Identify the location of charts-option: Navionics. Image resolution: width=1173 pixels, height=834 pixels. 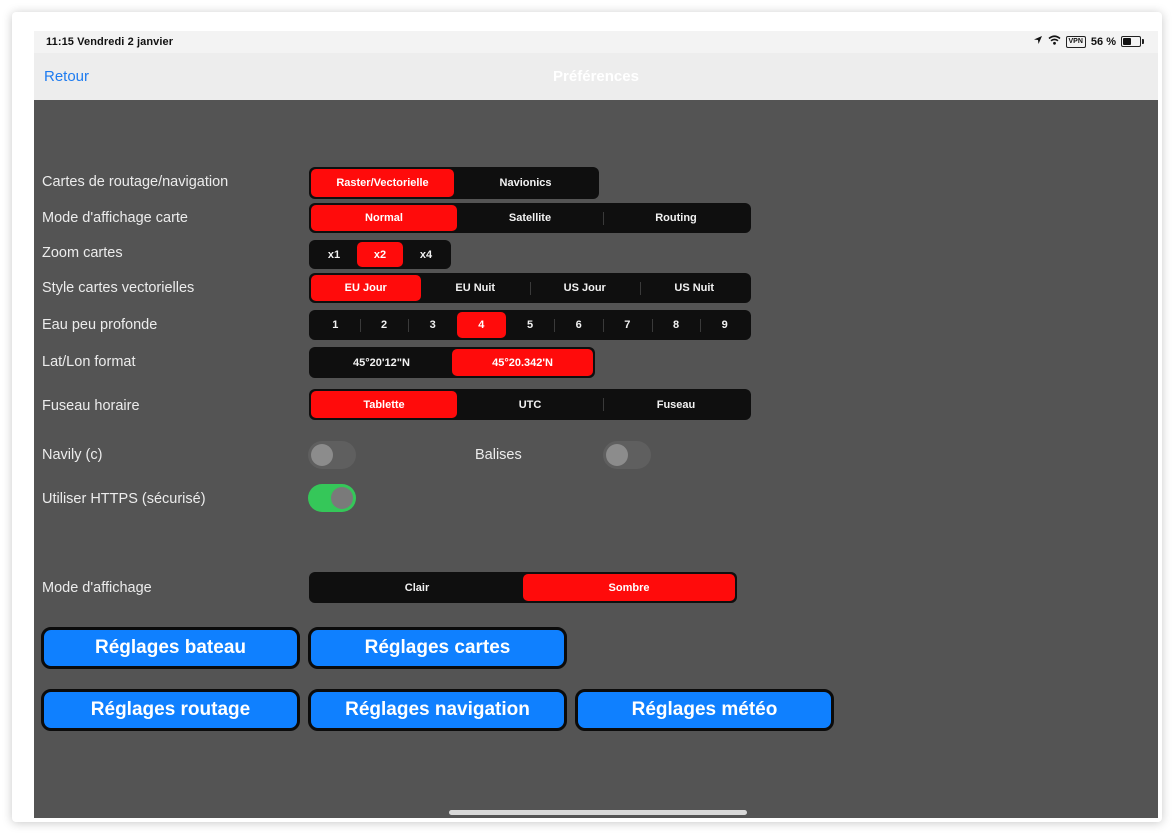
(525, 183).